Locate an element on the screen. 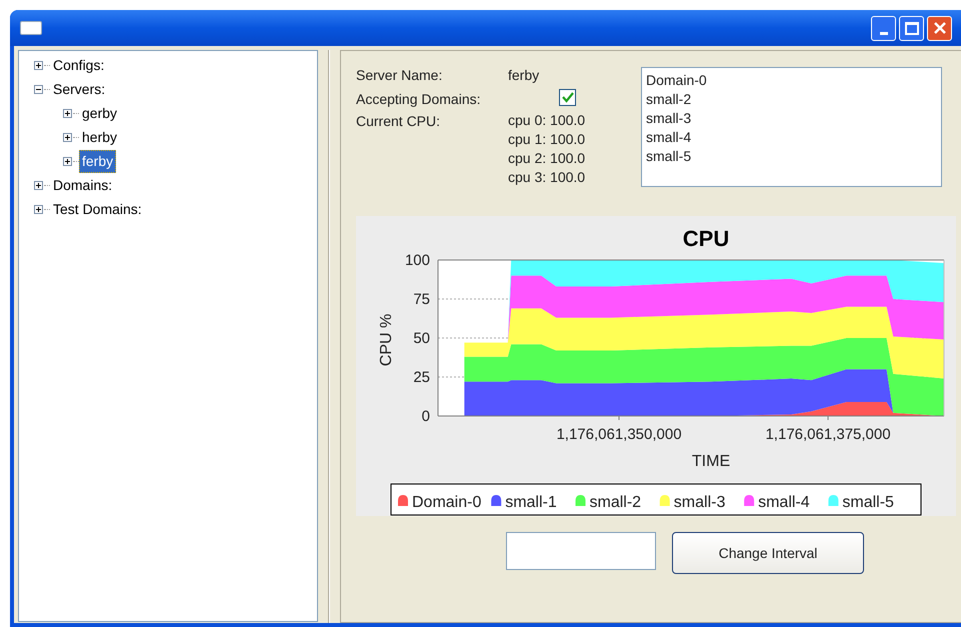 This screenshot has width=961, height=627. legend-label: small-3 is located at coordinates (700, 502).